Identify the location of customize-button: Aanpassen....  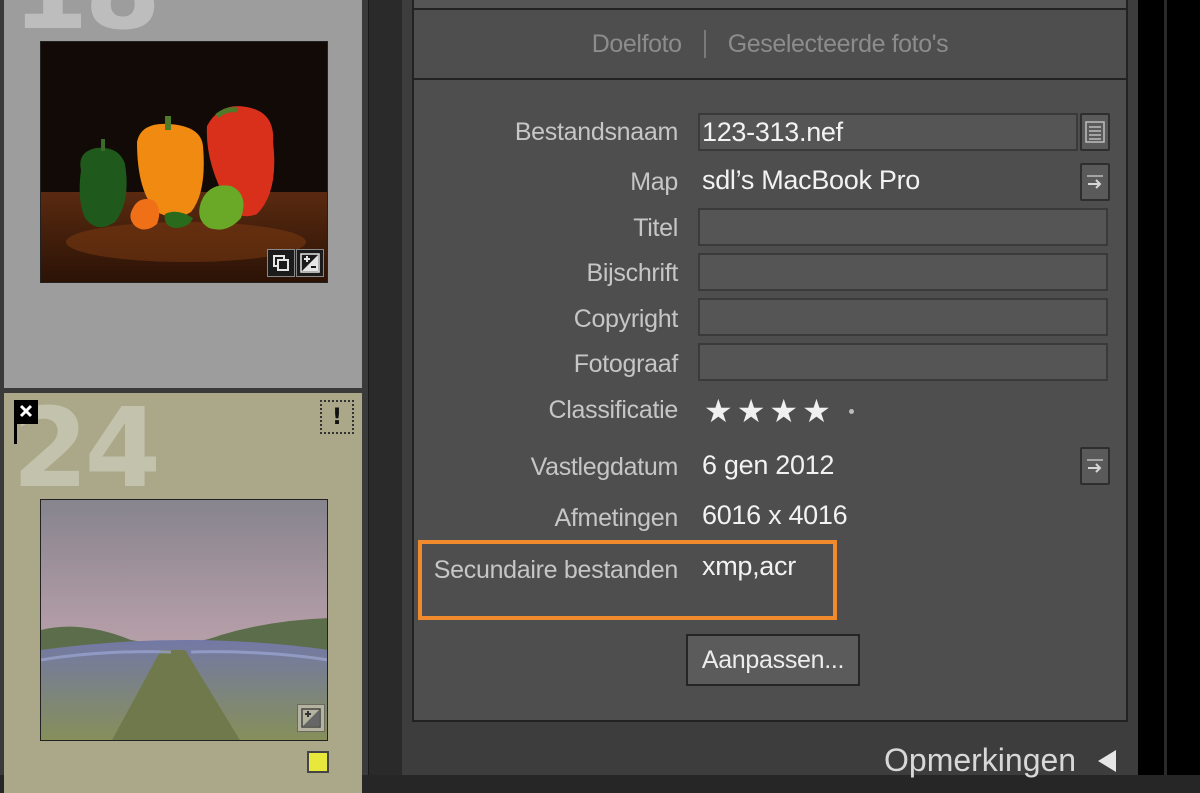
(773, 660).